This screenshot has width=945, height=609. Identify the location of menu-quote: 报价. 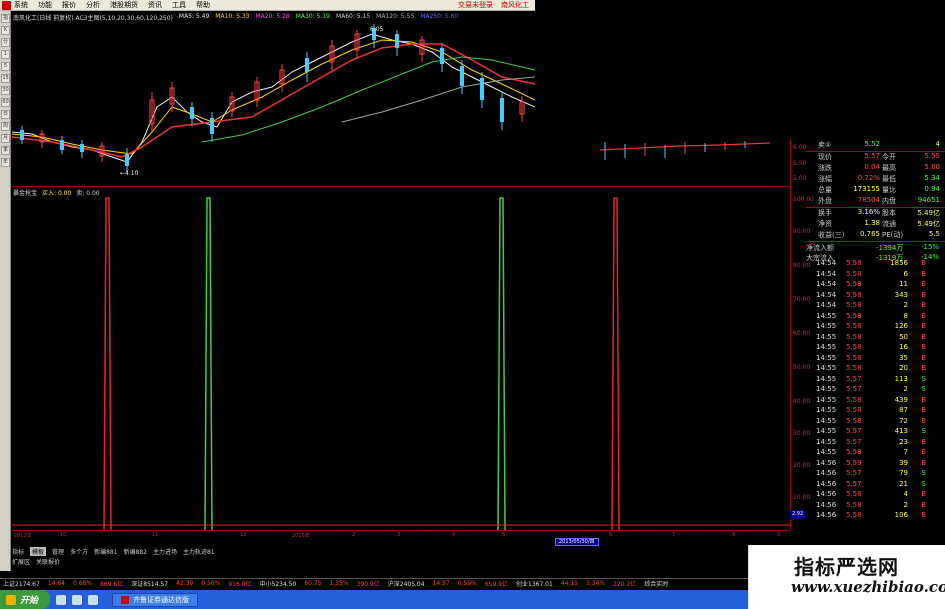
(69, 5).